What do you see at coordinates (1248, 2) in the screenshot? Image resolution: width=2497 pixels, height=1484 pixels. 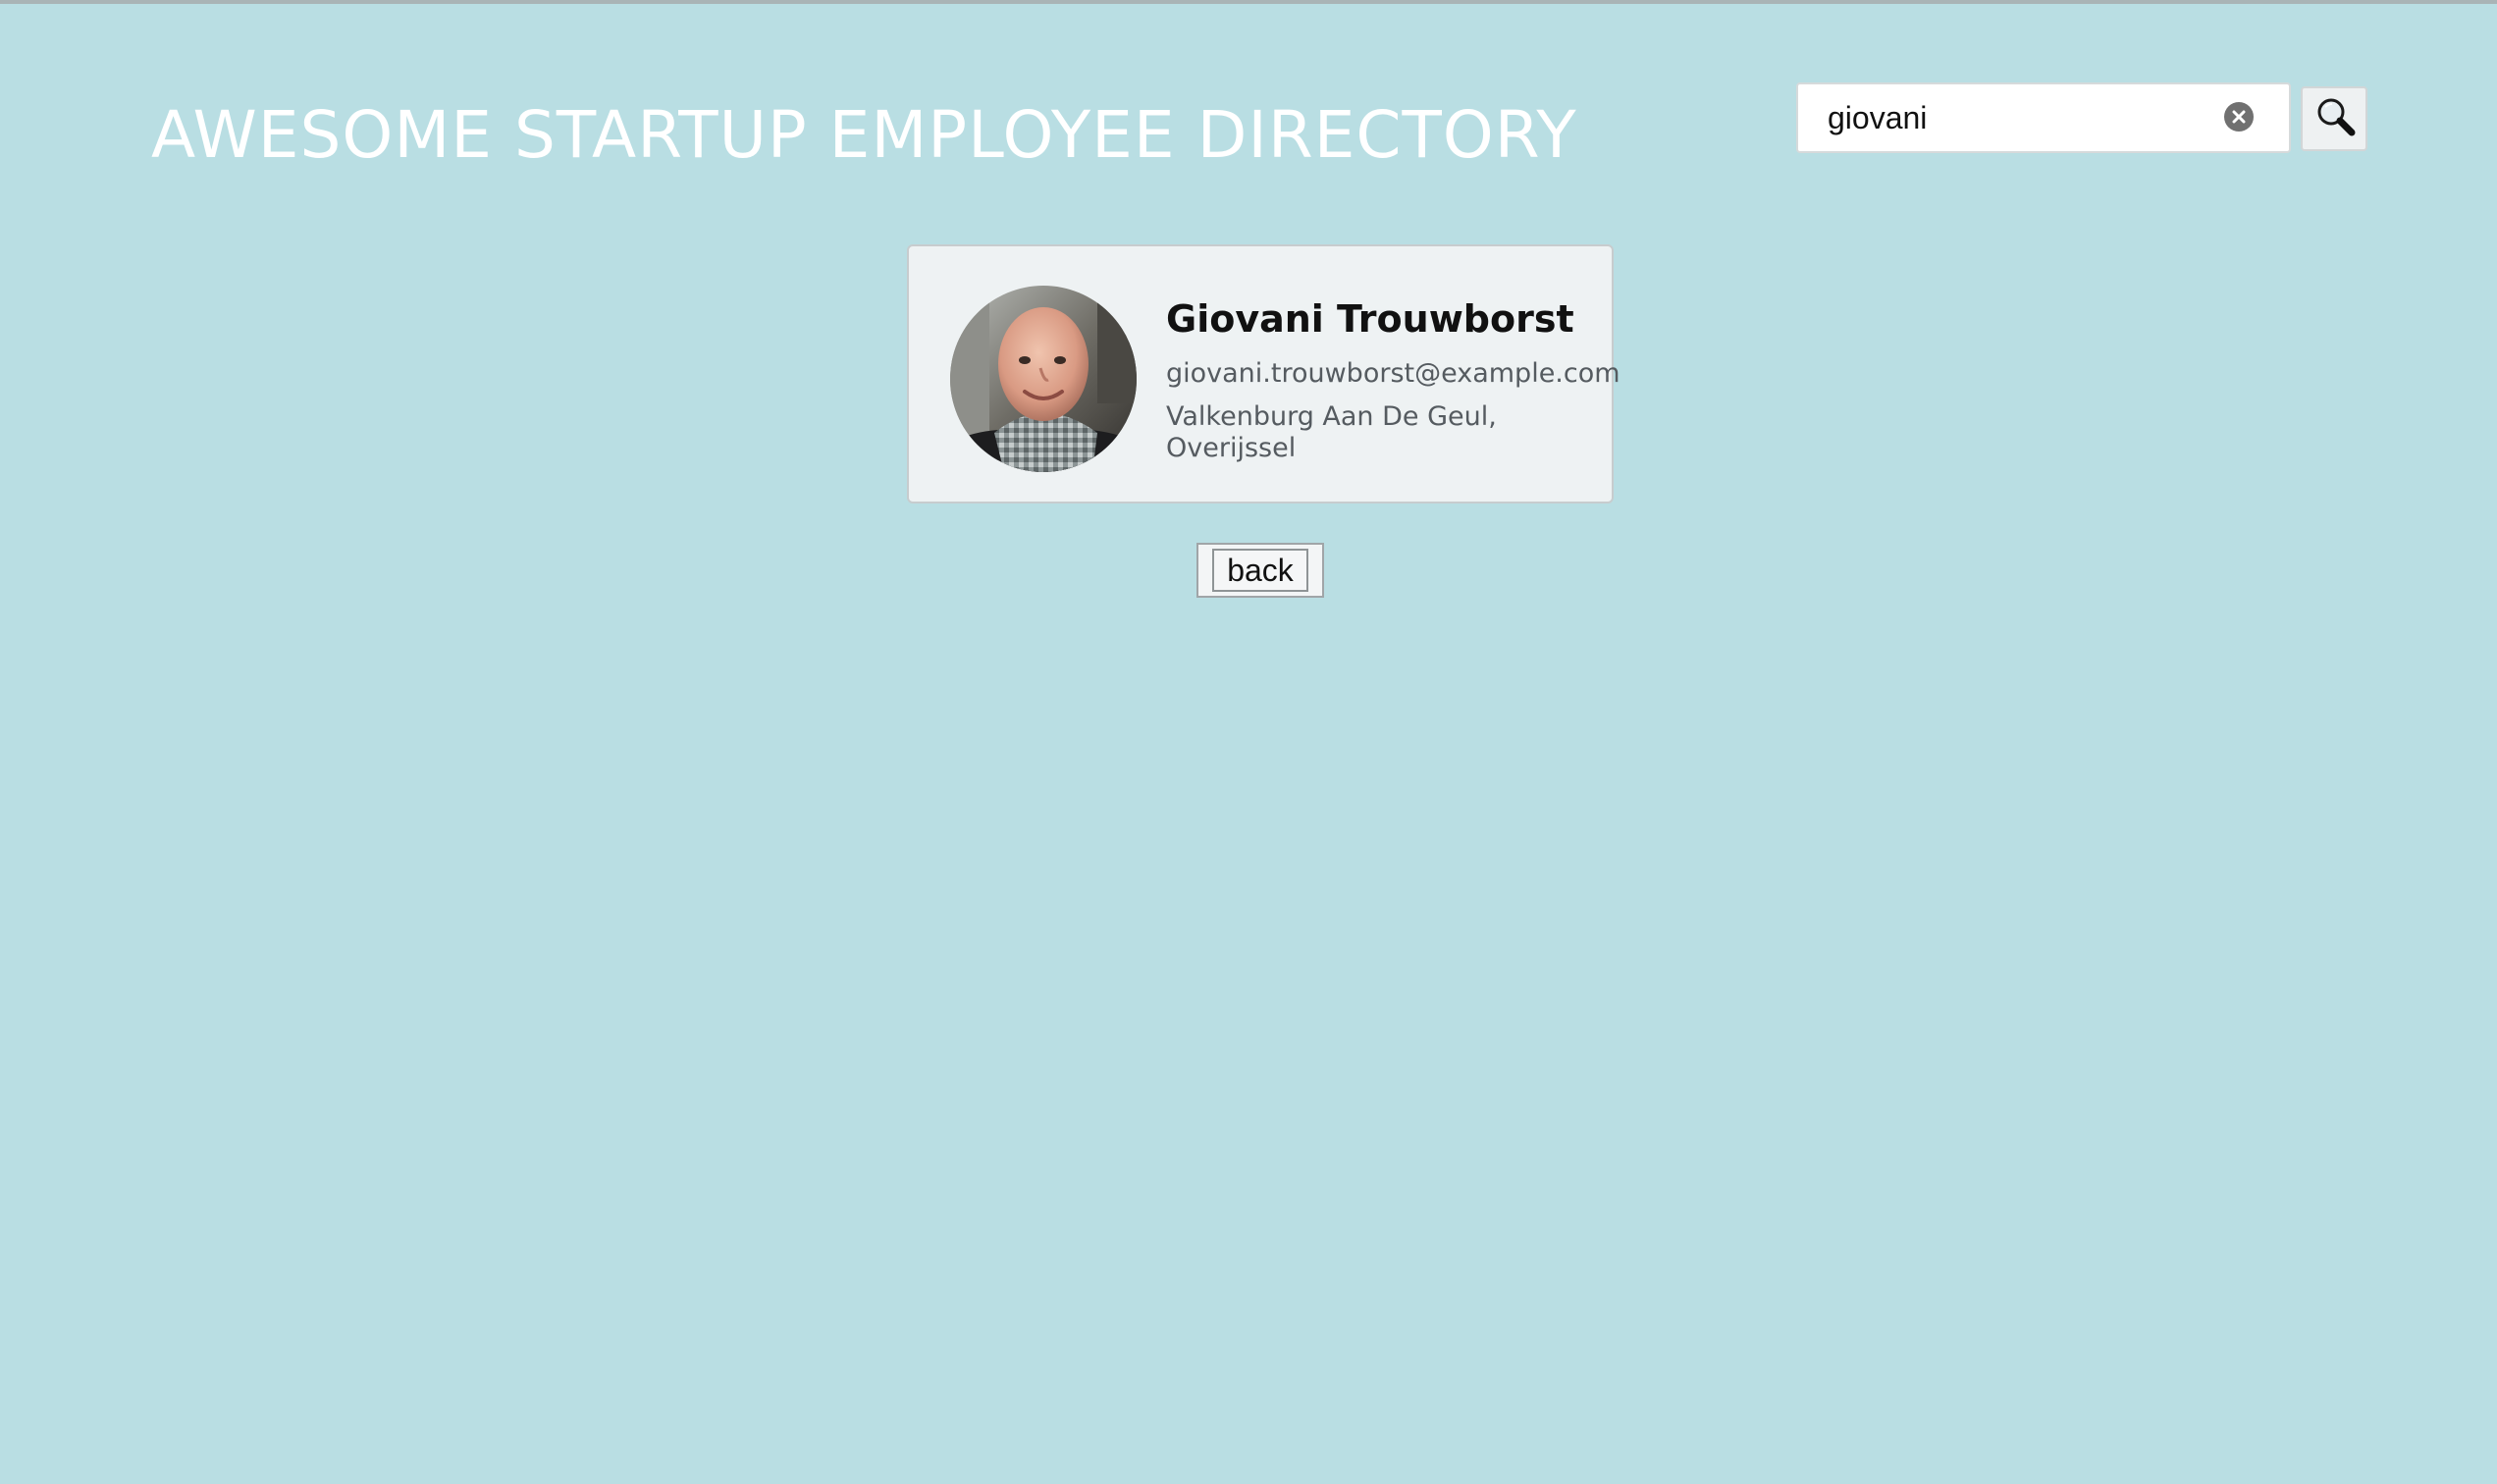 I see `top-border` at bounding box center [1248, 2].